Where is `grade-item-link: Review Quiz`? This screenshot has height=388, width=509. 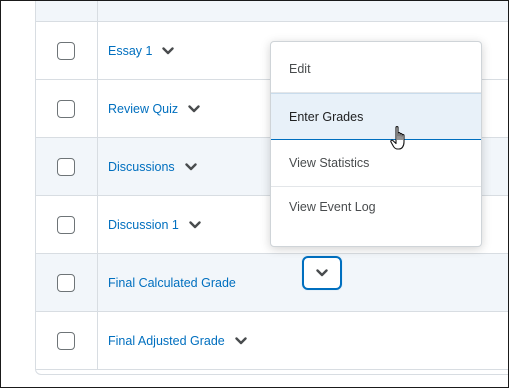 grade-item-link: Review Quiz is located at coordinates (143, 109).